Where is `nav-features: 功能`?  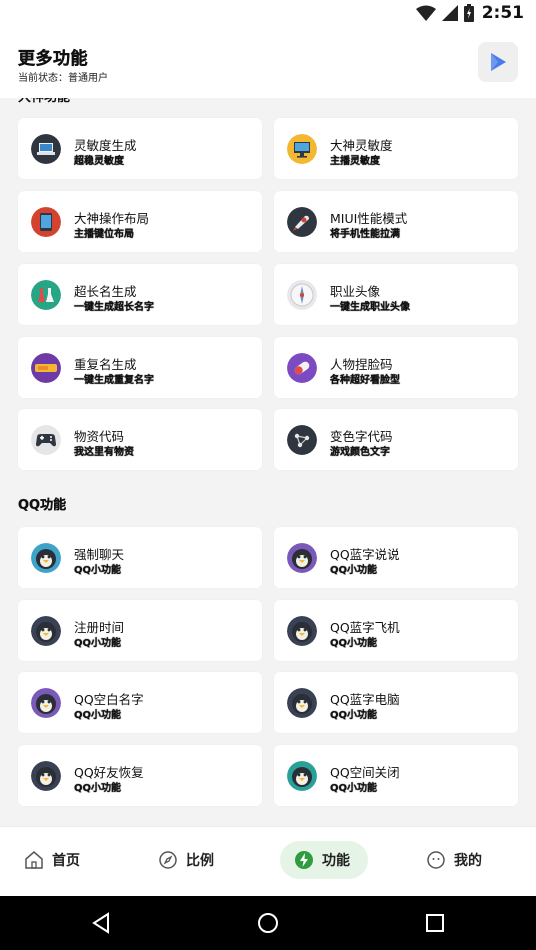 nav-features: 功能 is located at coordinates (324, 860).